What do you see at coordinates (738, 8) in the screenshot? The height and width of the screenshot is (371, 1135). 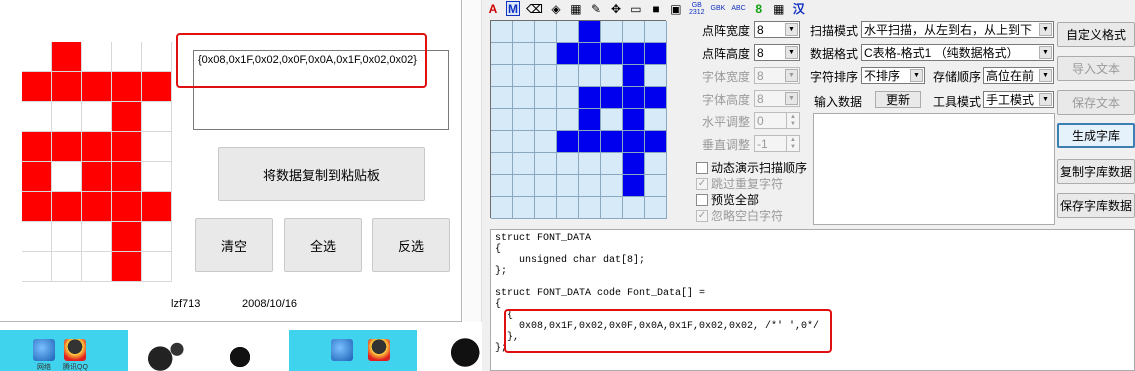 I see `abc-icon: ABC` at bounding box center [738, 8].